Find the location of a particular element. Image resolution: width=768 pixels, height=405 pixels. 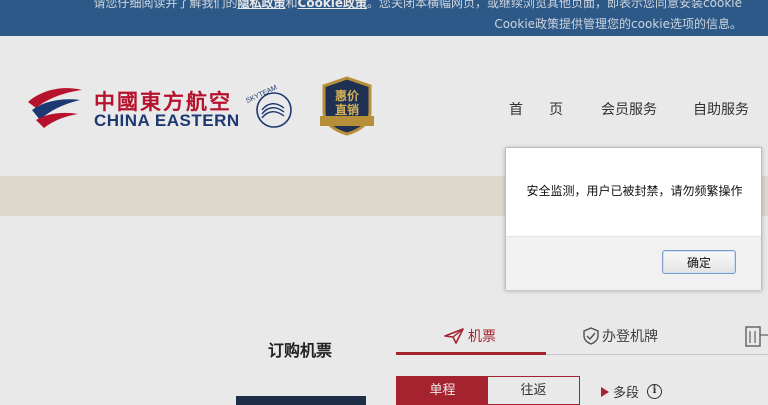

ok-button: 确定 is located at coordinates (699, 262).